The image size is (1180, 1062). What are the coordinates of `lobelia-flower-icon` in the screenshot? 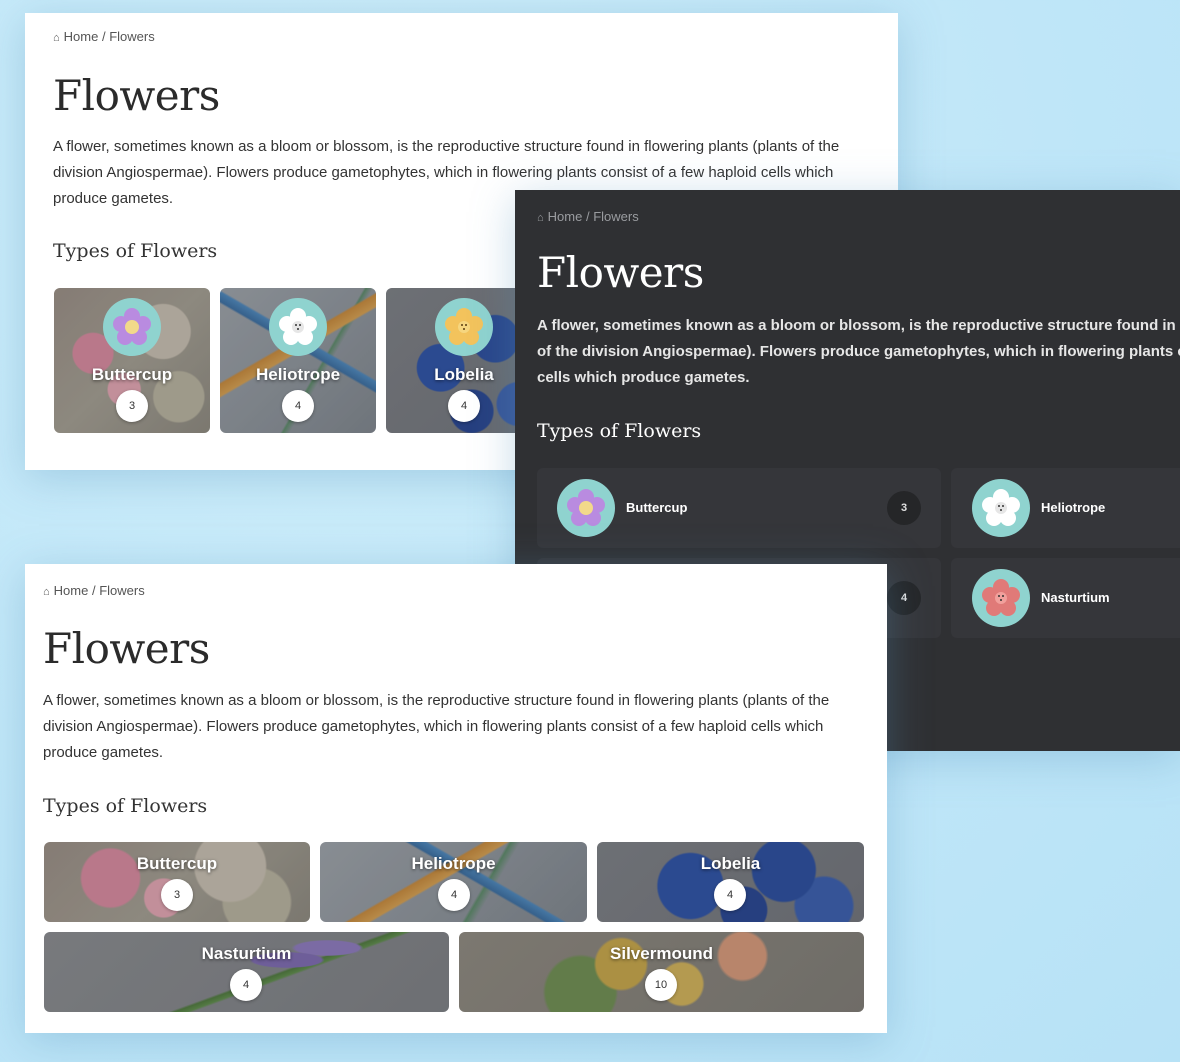 It's located at (464, 327).